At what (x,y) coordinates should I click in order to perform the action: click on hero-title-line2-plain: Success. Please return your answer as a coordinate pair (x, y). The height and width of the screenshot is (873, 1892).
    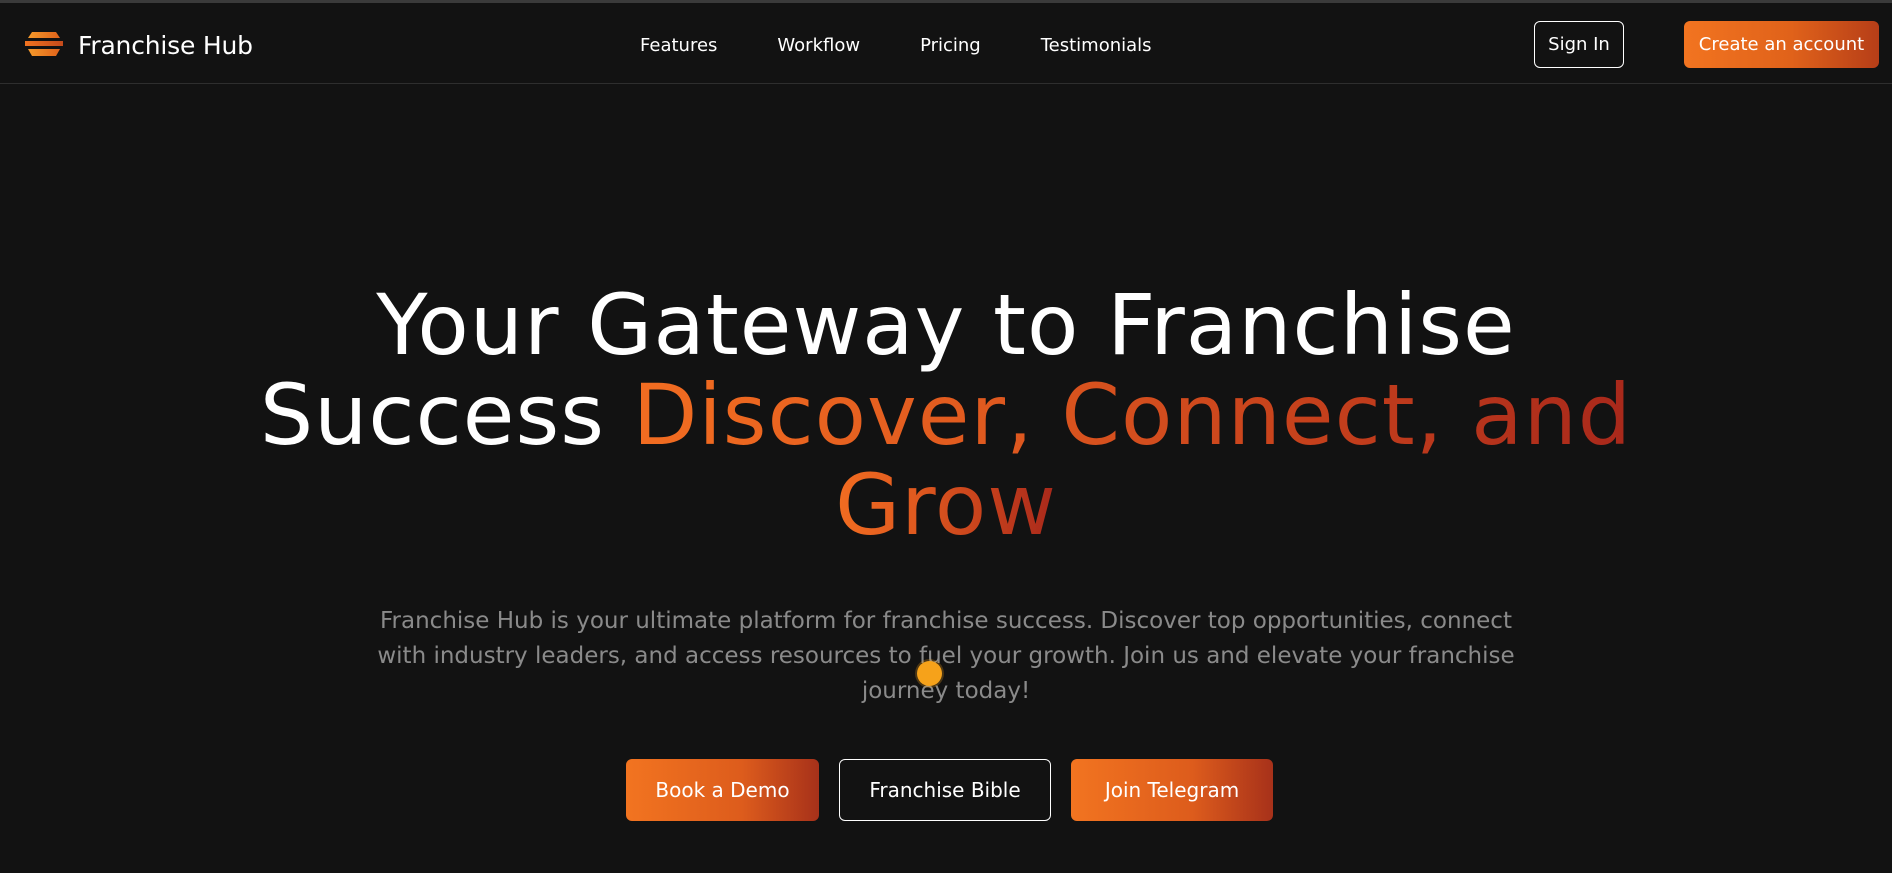
    Looking at the image, I should click on (446, 415).